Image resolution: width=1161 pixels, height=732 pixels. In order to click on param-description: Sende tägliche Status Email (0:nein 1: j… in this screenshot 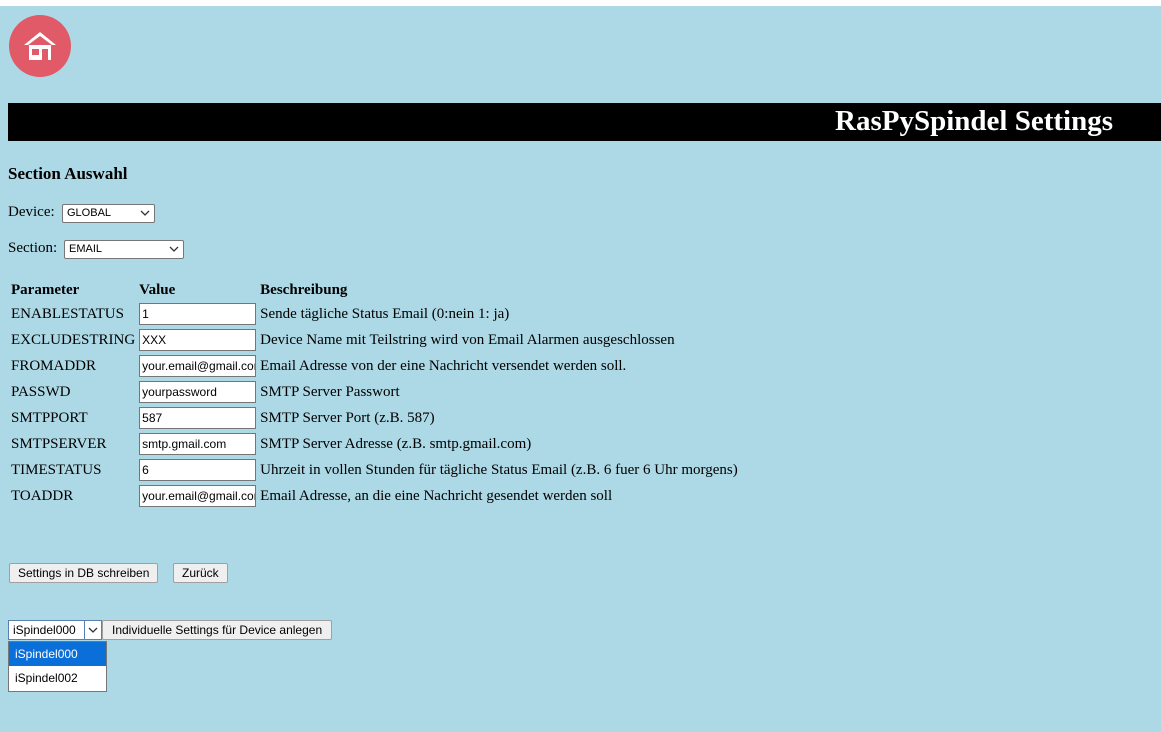, I will do `click(385, 313)`.